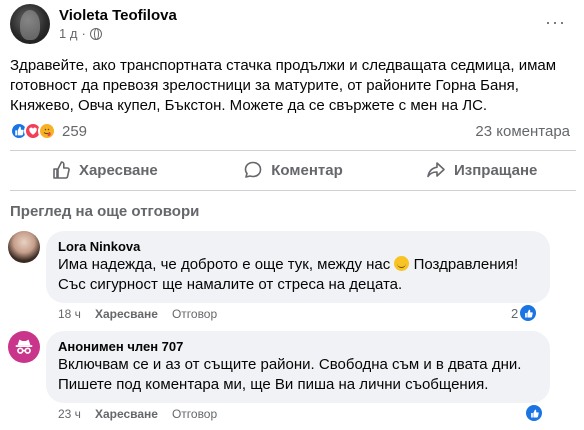 The image size is (584, 430). I want to click on comment-label: Коментар, so click(307, 170).